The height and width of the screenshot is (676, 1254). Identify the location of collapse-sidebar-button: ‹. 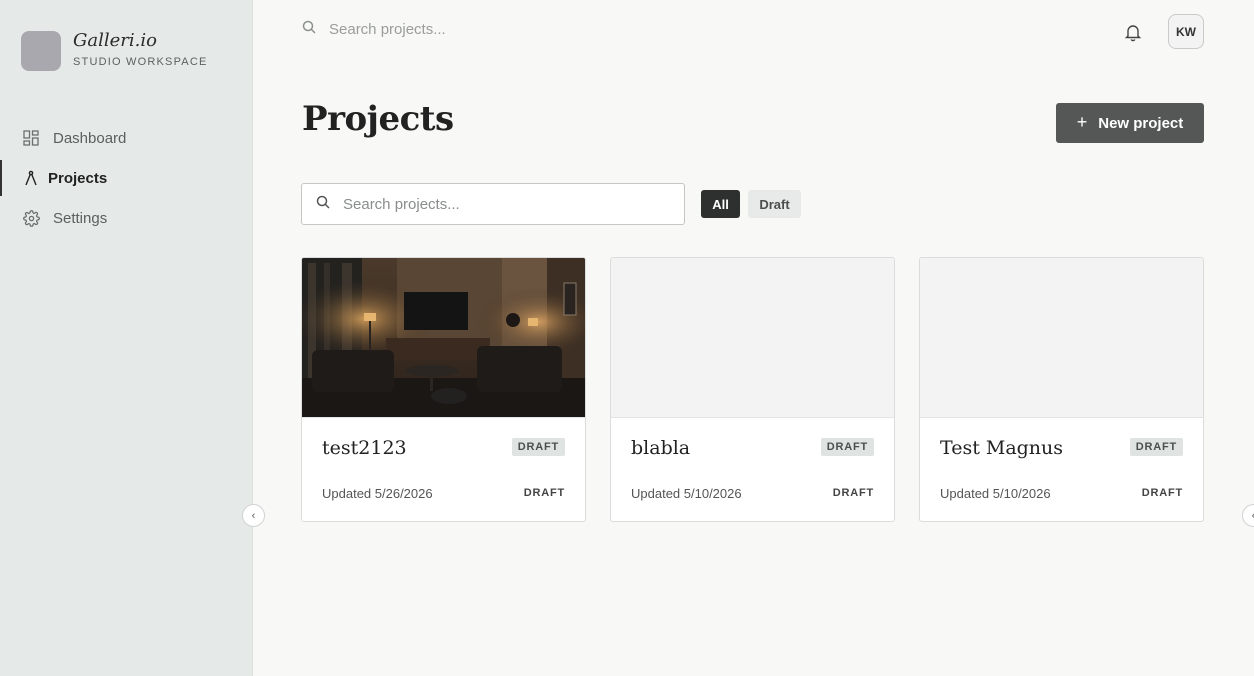
(253, 515).